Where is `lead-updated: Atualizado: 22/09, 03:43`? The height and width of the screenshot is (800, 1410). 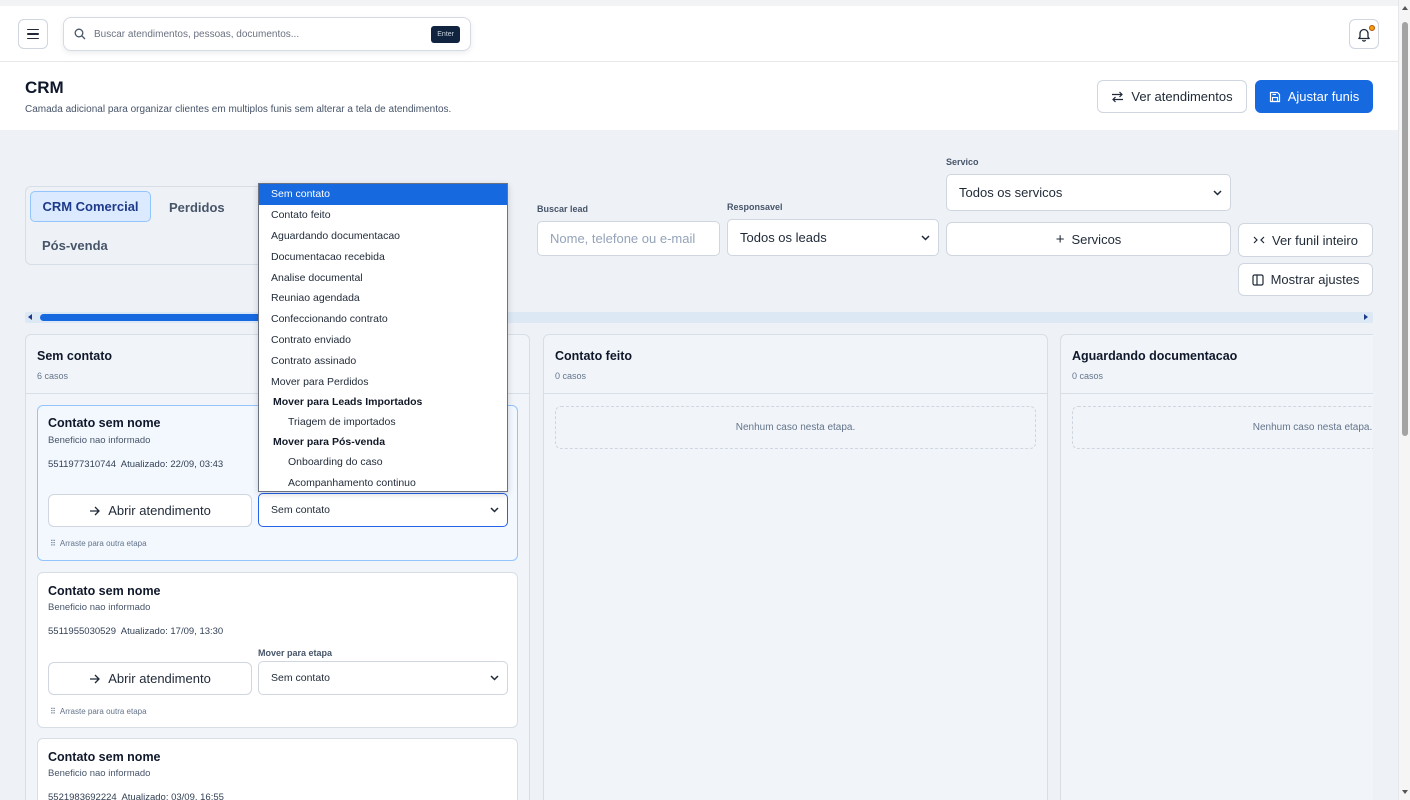 lead-updated: Atualizado: 22/09, 03:43 is located at coordinates (172, 464).